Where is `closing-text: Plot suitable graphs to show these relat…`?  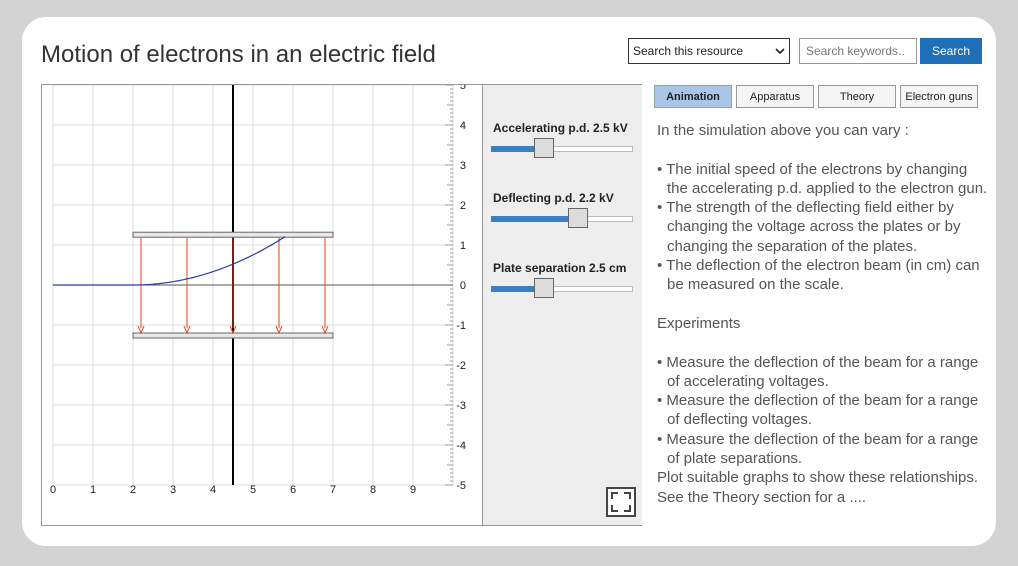 closing-text: Plot suitable graphs to show these relat… is located at coordinates (818, 487).